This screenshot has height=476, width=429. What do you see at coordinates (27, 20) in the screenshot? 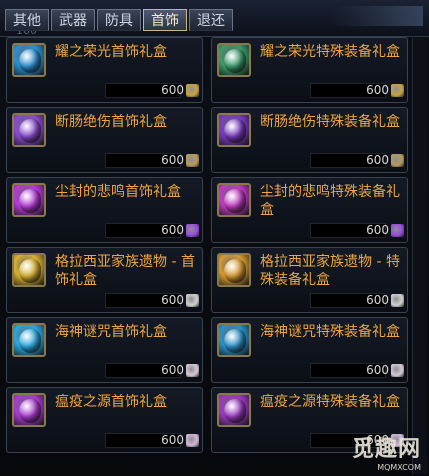
I see `tab-0: 其他` at bounding box center [27, 20].